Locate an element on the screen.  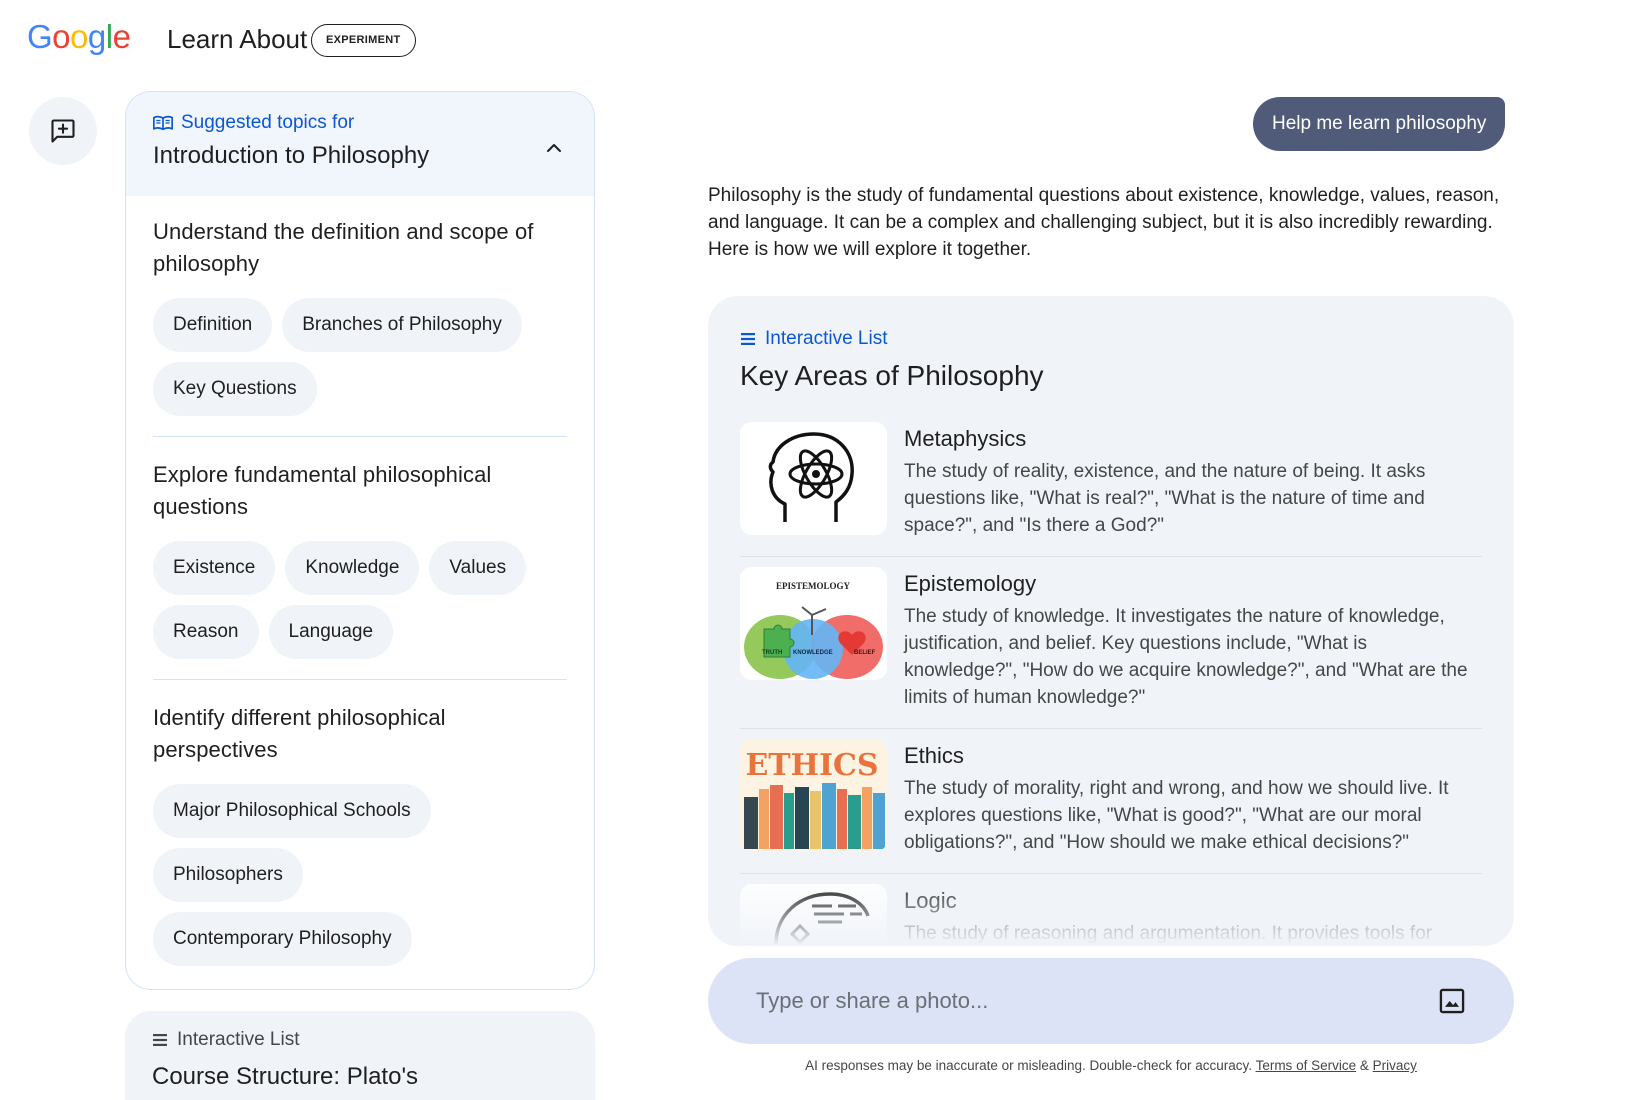
message-composer is located at coordinates (1111, 1001).